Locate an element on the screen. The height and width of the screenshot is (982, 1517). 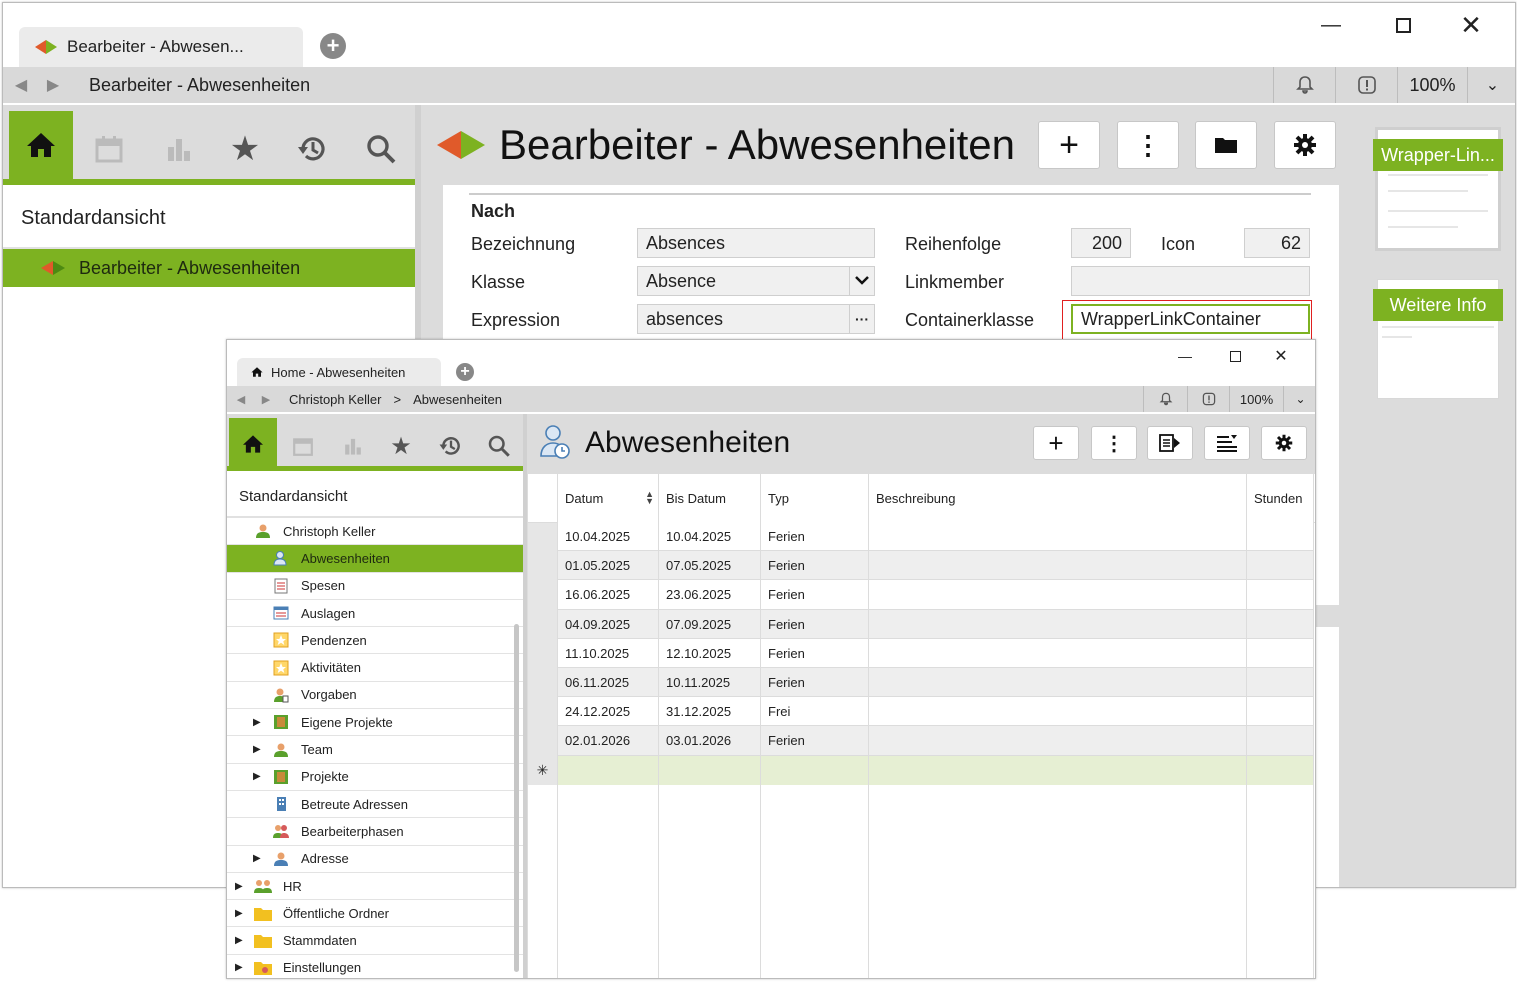
more-button: ⋮ is located at coordinates (1114, 443).